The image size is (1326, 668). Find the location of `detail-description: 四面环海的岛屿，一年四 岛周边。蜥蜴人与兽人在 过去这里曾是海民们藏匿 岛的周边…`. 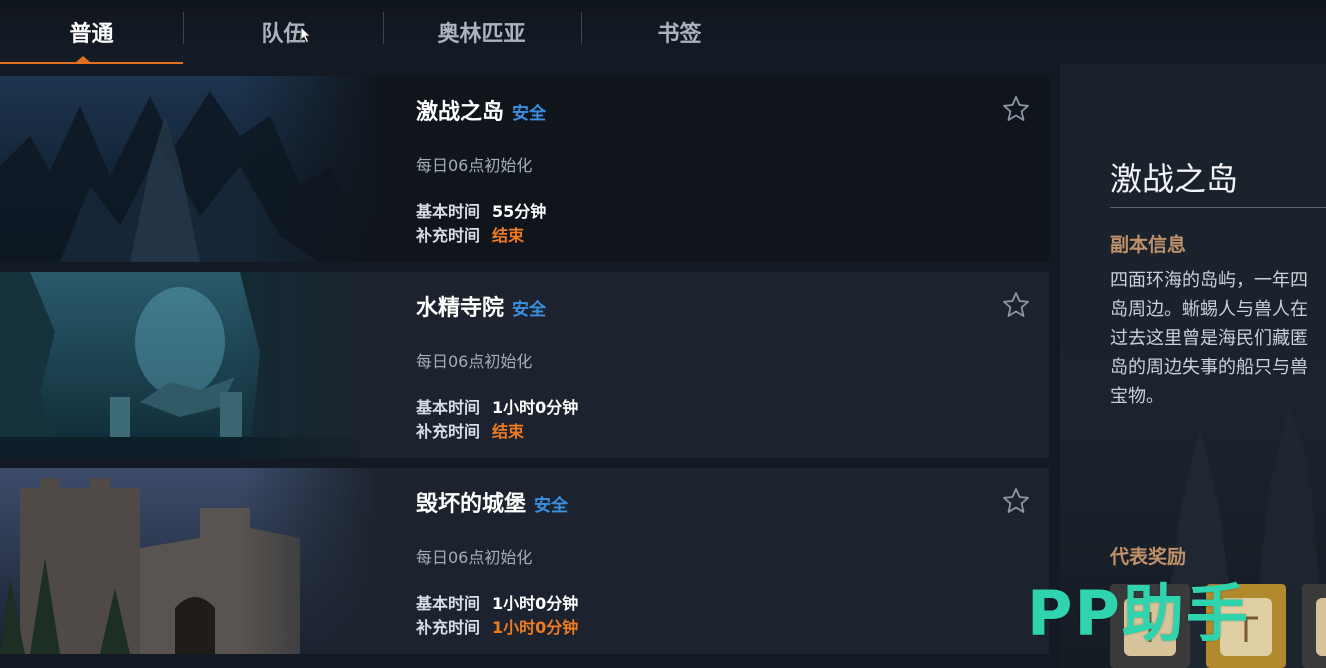

detail-description: 四面环海的岛屿，一年四 岛周边。蜥蜴人与兽人在 过去这里曾是海民们藏匿 岛的周边… is located at coordinates (1218, 338).